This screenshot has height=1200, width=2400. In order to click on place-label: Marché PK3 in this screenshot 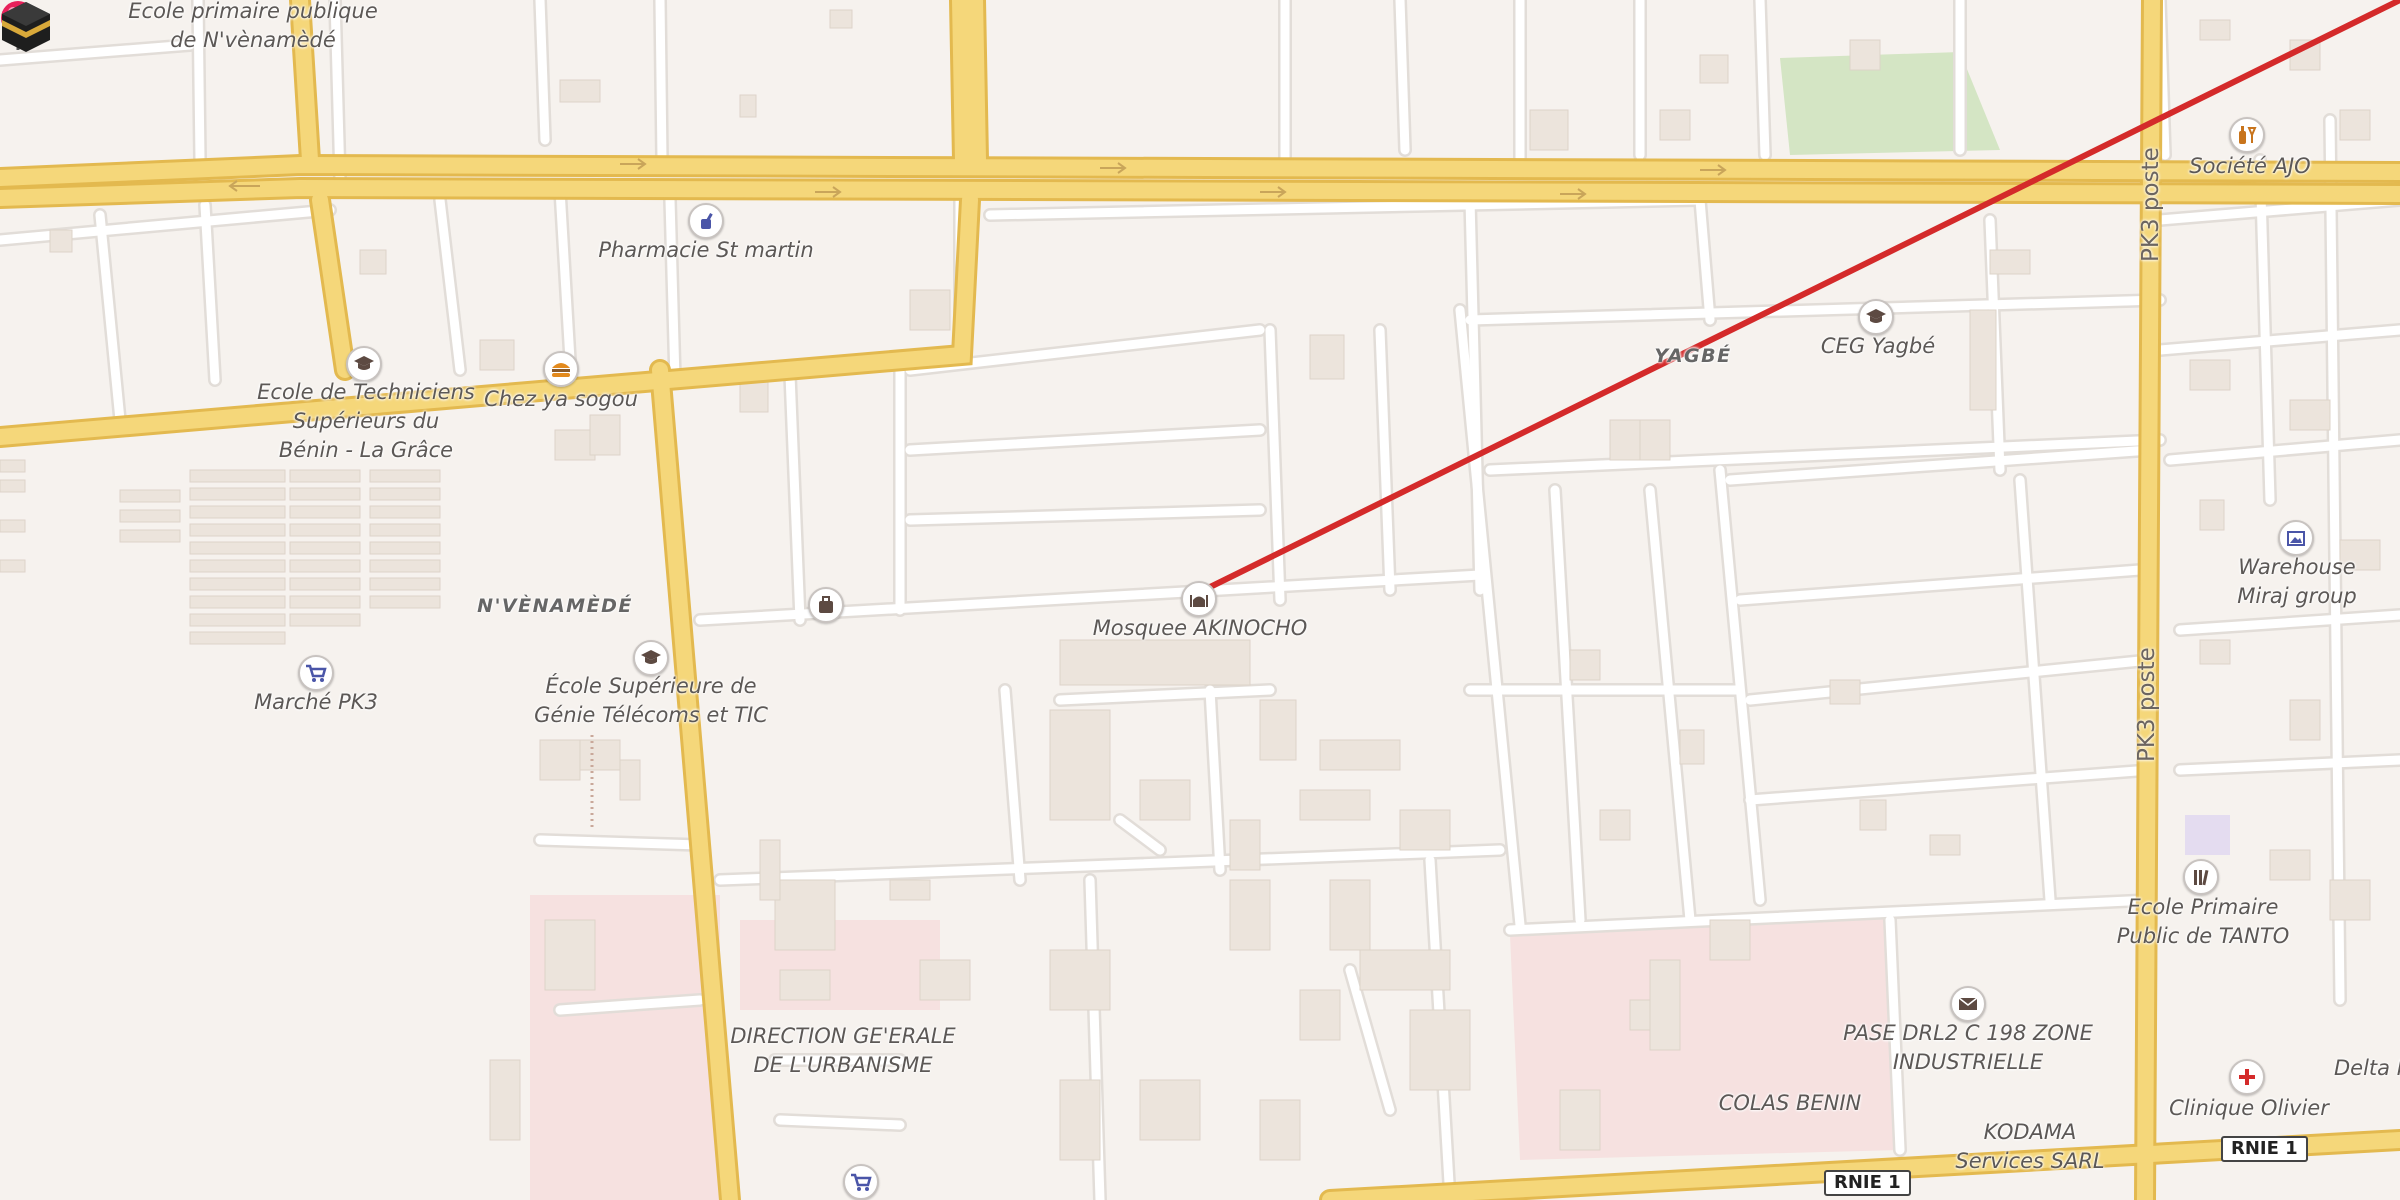, I will do `click(316, 702)`.